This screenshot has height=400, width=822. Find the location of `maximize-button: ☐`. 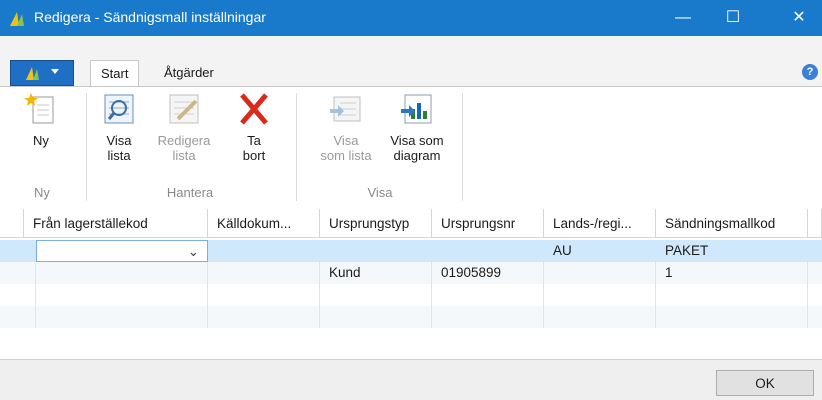

maximize-button: ☐ is located at coordinates (733, 18).